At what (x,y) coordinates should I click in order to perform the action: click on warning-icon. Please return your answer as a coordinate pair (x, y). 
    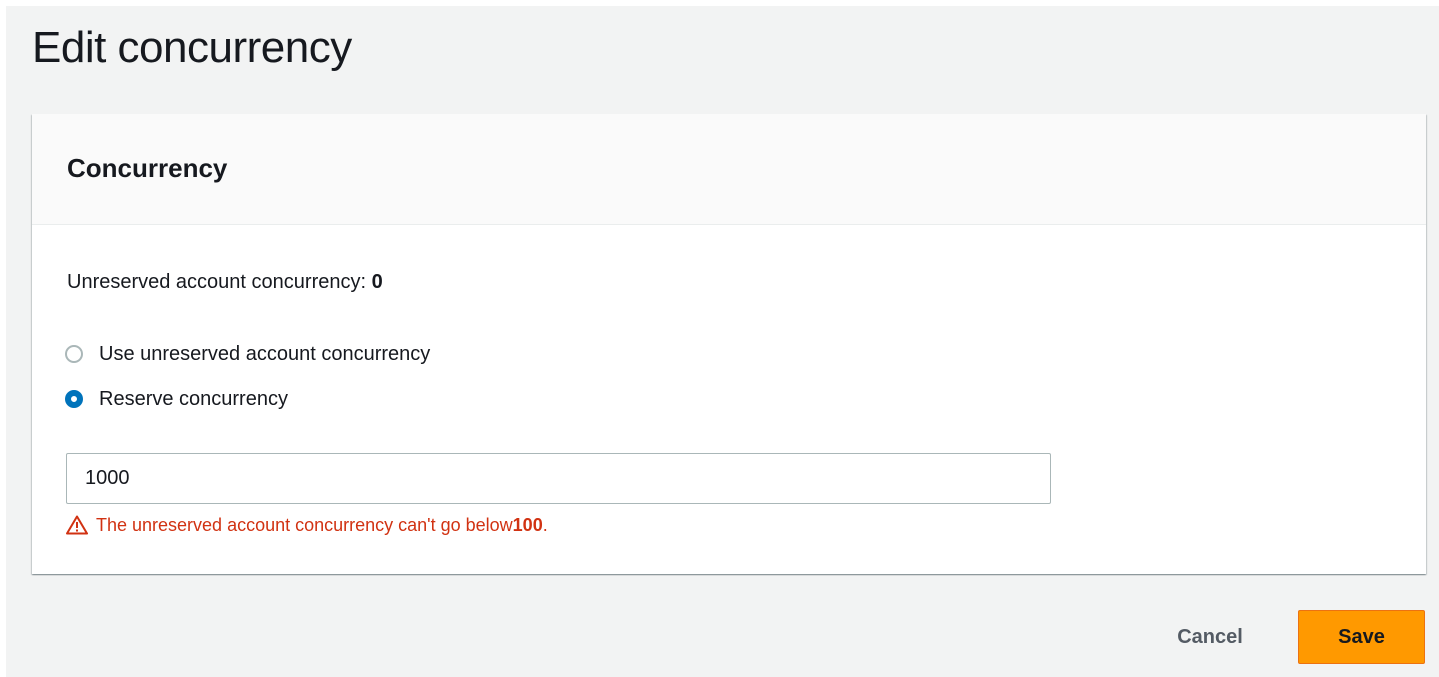
    Looking at the image, I should click on (77, 525).